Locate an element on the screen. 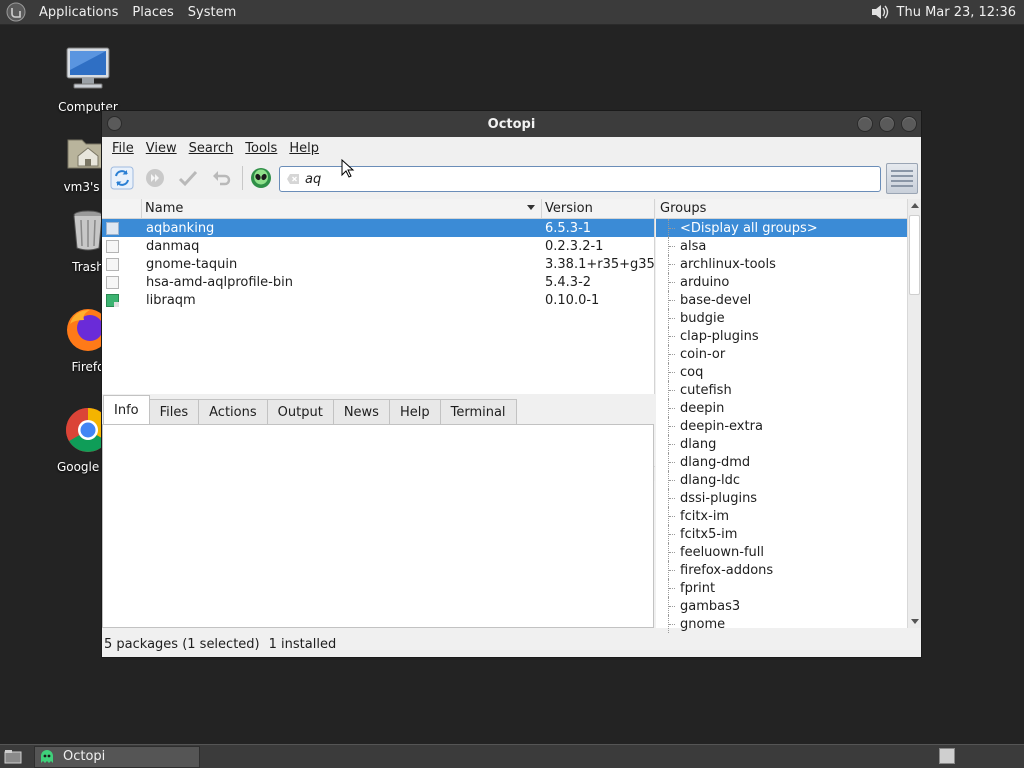 Image resolution: width=1024 pixels, height=768 pixels. group-label: firefox-addons is located at coordinates (727, 570).